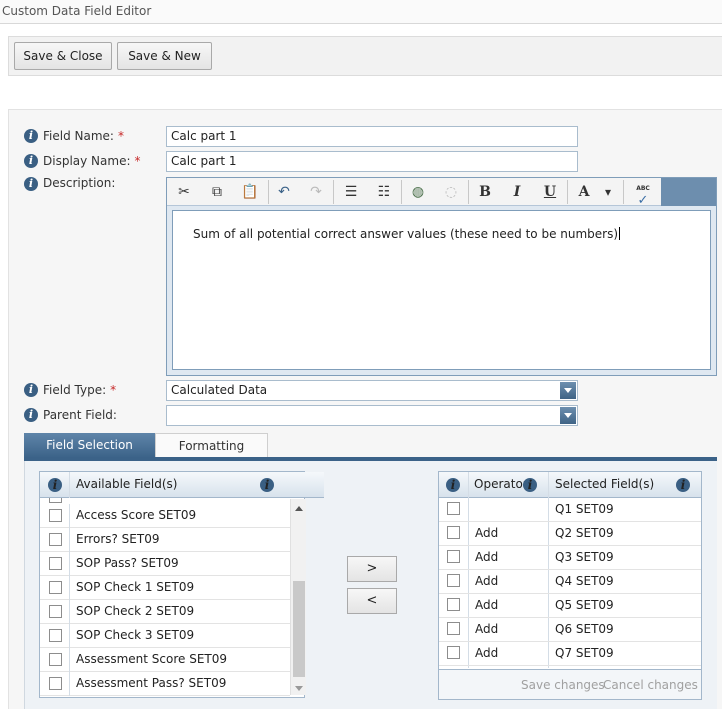 This screenshot has width=722, height=709. What do you see at coordinates (570, 558) in the screenshot?
I see `selected-field-row: Add Q3 SET09` at bounding box center [570, 558].